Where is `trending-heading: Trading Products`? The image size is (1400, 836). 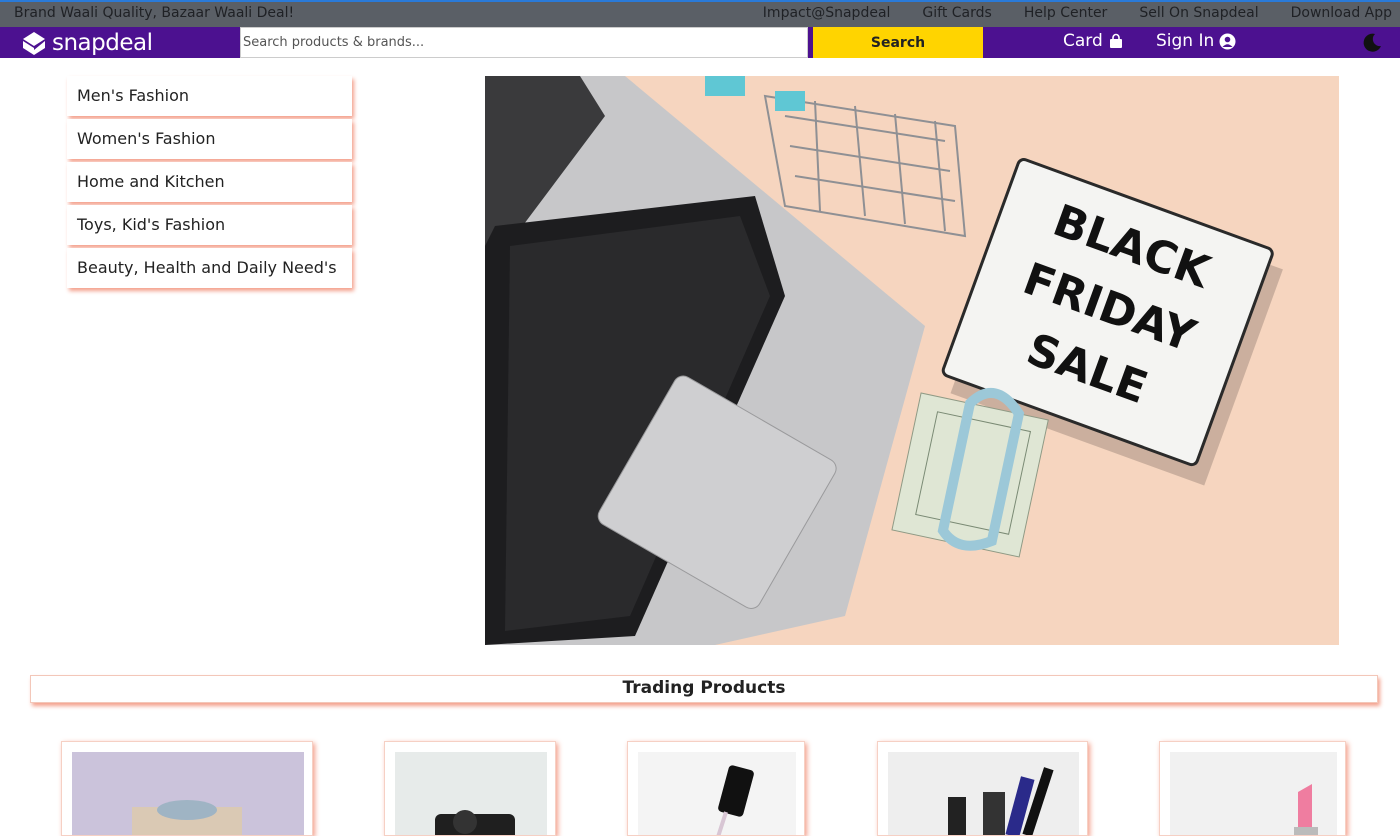 trending-heading: Trading Products is located at coordinates (704, 689).